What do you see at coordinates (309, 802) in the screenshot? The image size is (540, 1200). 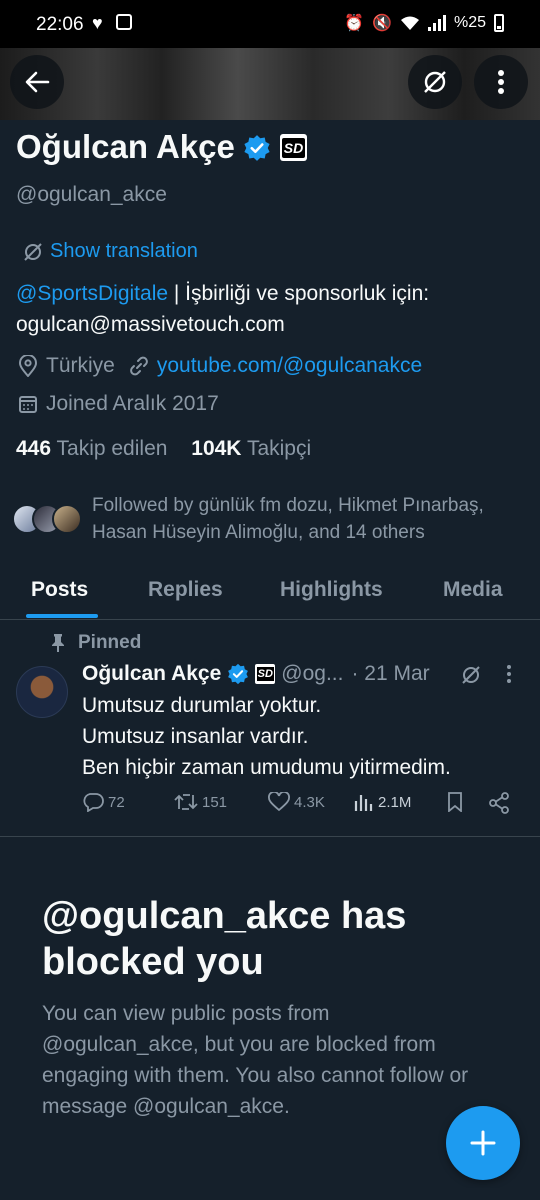 I see `like-count: 4.3K` at bounding box center [309, 802].